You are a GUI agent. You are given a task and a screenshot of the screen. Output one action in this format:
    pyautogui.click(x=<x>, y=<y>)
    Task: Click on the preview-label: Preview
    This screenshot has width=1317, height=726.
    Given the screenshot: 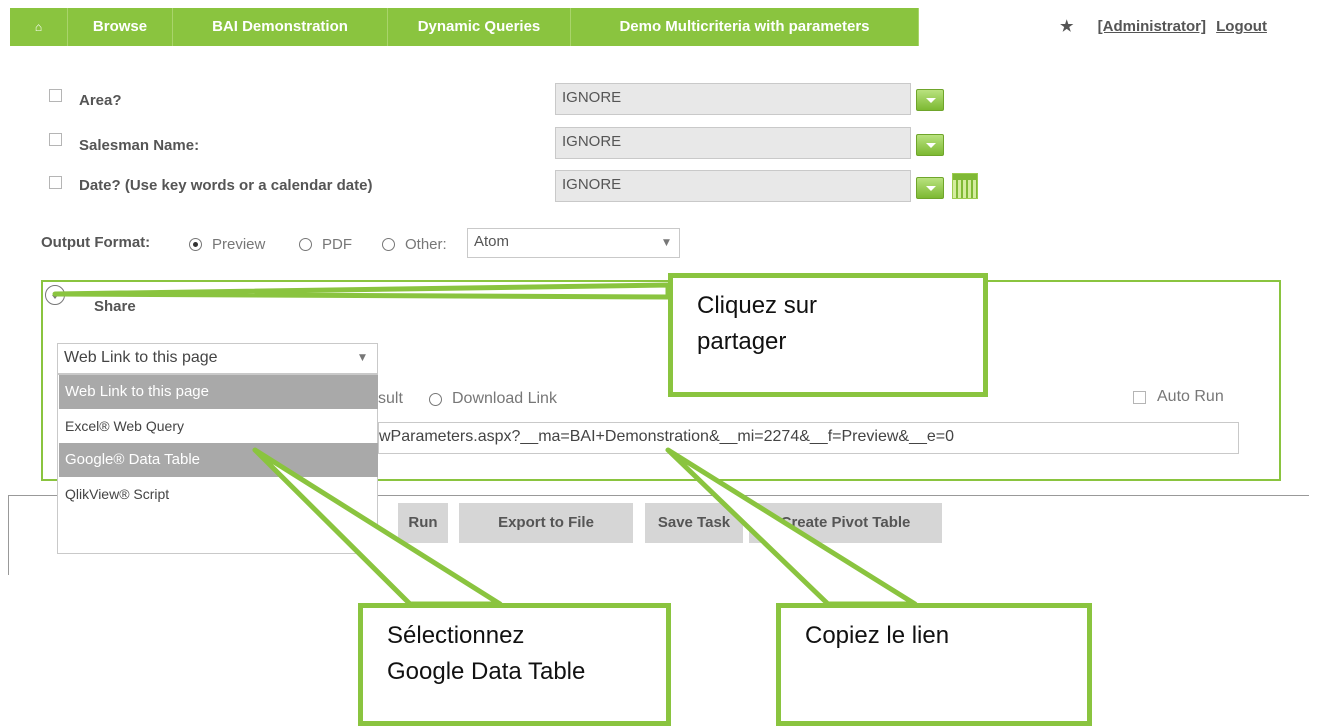 What is the action you would take?
    pyautogui.click(x=239, y=244)
    